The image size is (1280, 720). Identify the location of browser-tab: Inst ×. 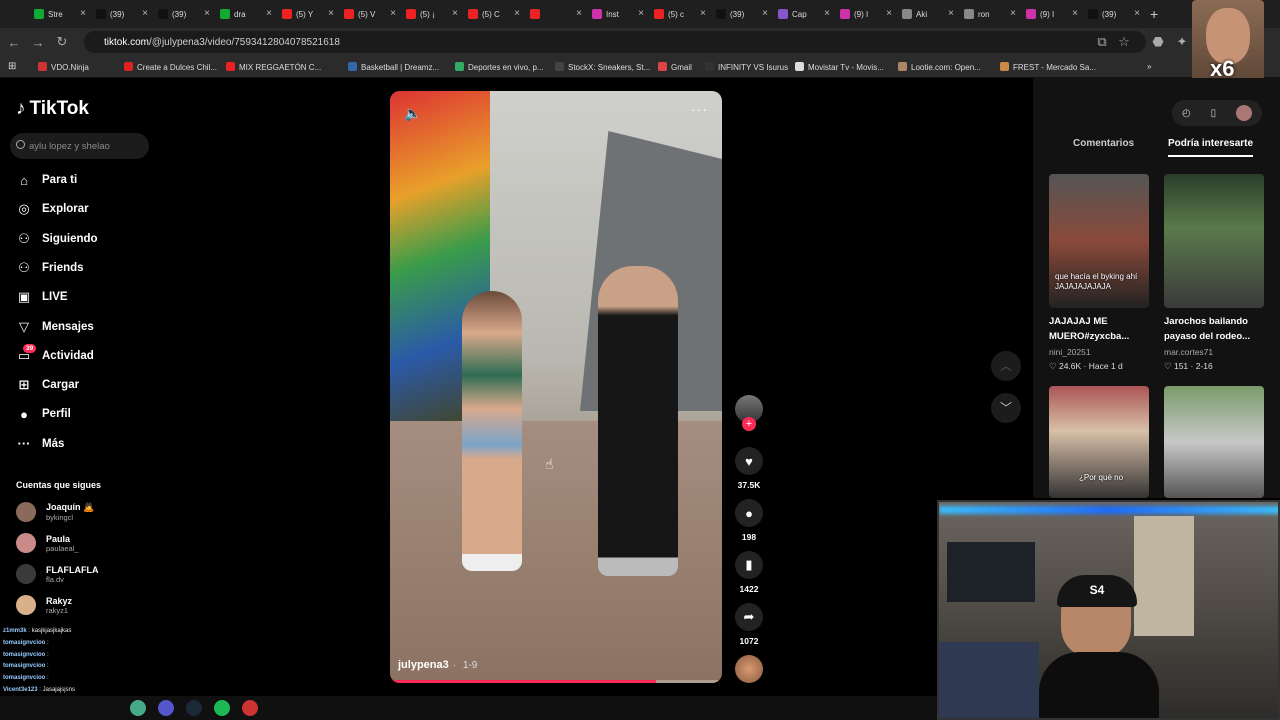
(617, 14).